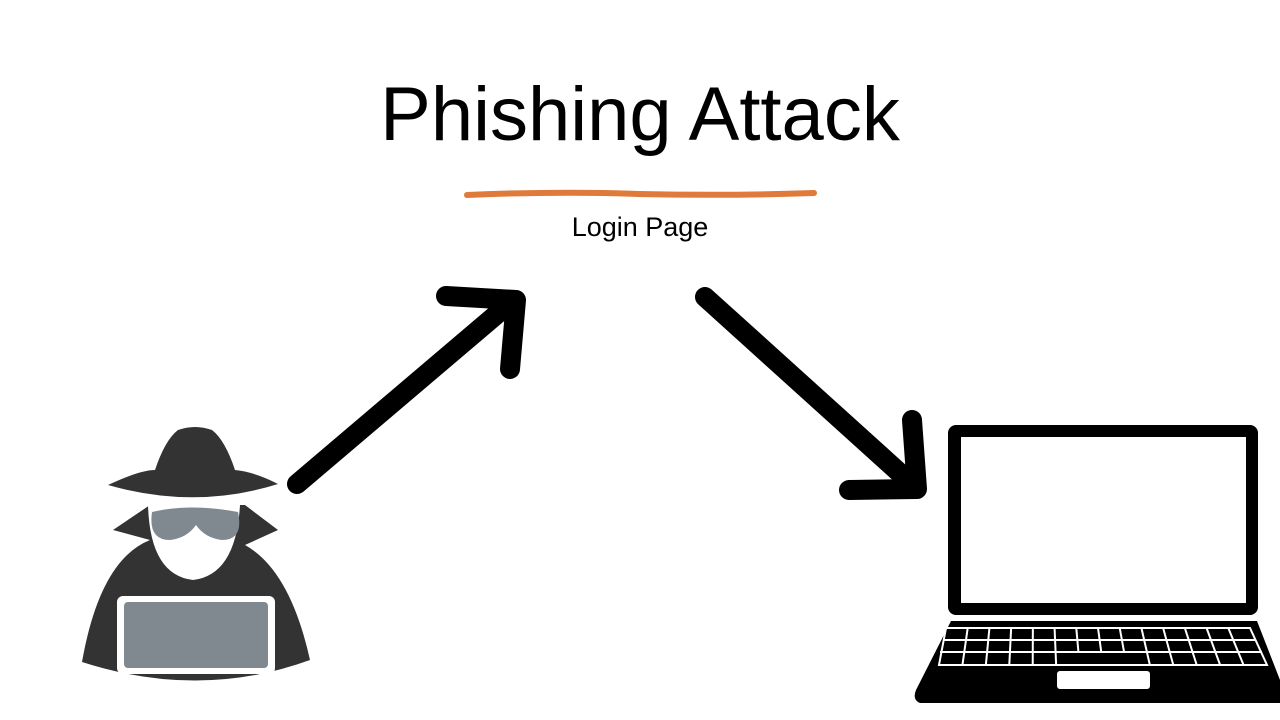 This screenshot has width=1280, height=720. Describe the element at coordinates (640, 193) in the screenshot. I see `title-underline` at that location.